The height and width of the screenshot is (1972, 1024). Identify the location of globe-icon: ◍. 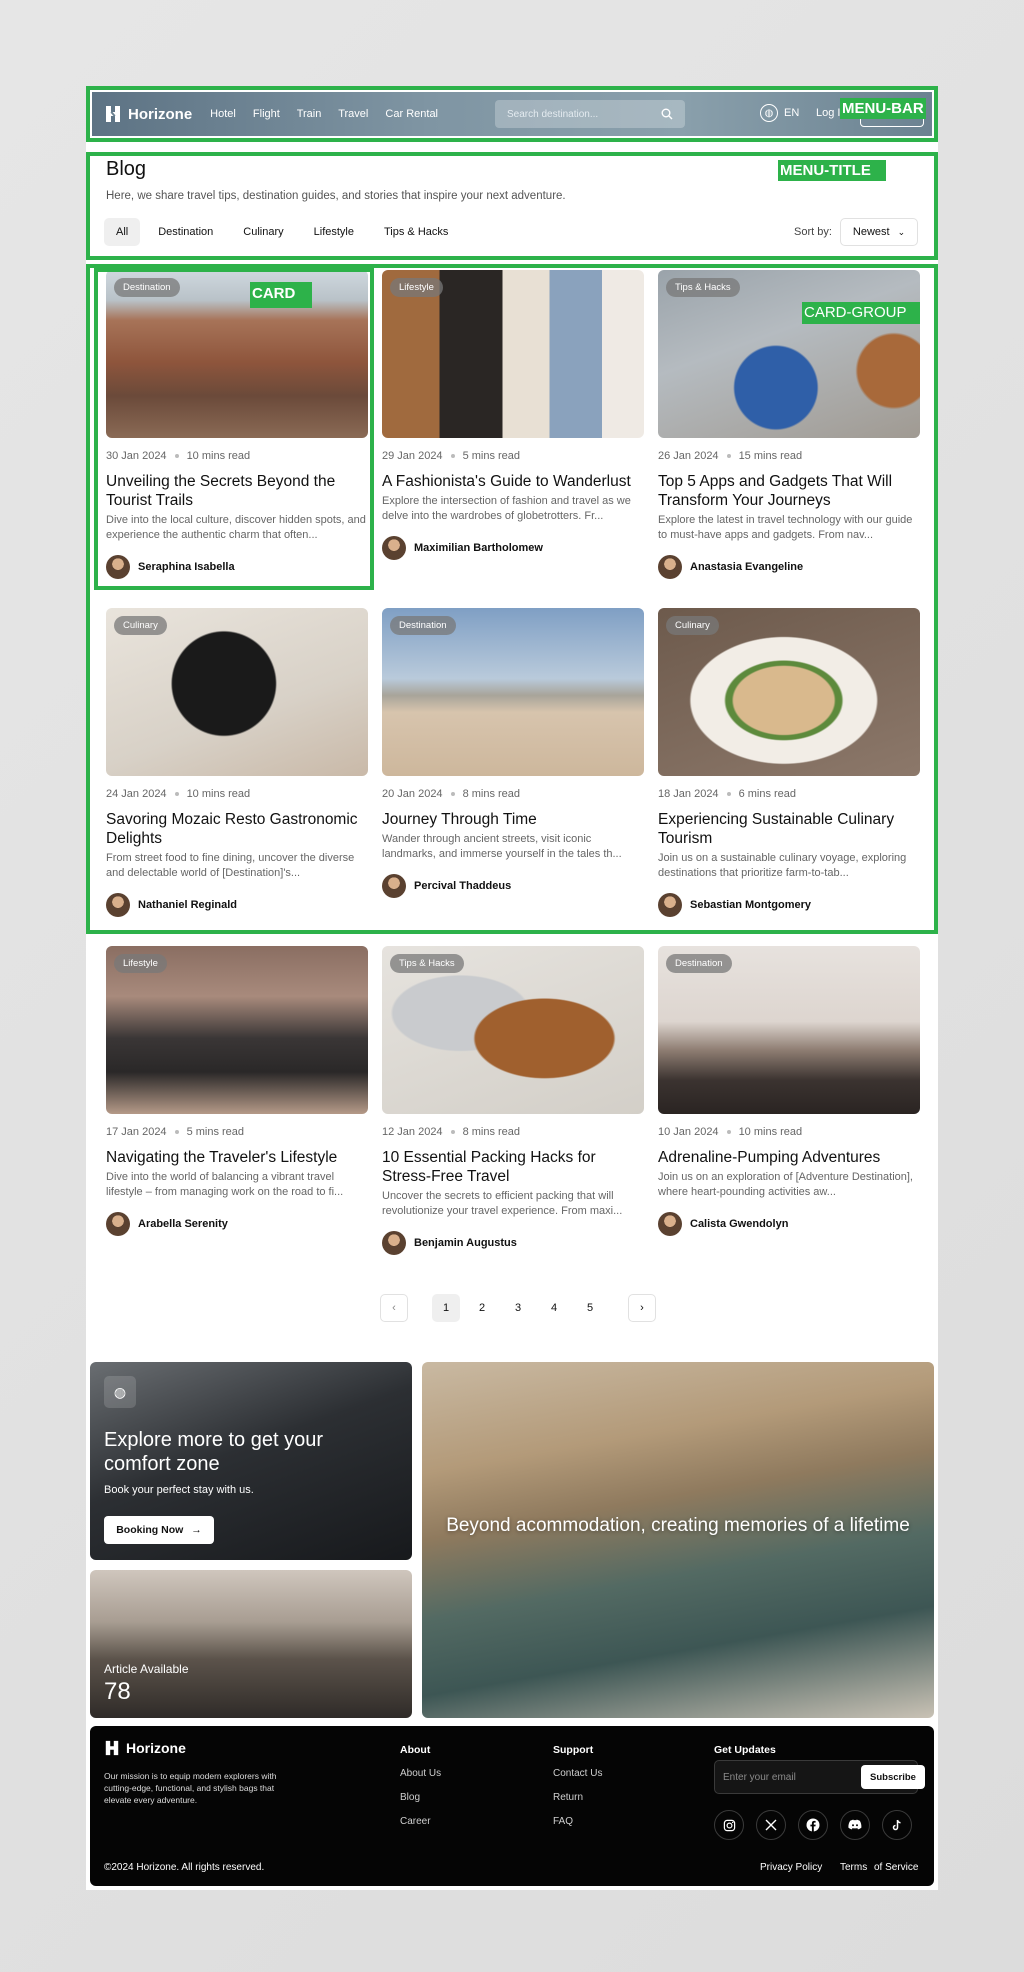
(769, 113).